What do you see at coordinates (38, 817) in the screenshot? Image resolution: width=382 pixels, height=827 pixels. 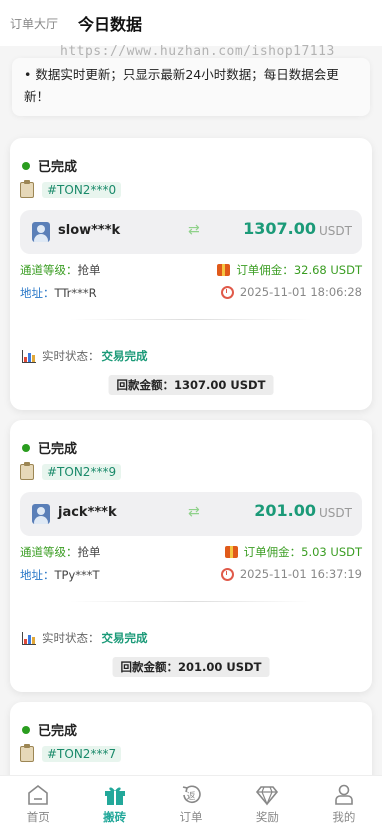 I see `nav-label: 首页` at bounding box center [38, 817].